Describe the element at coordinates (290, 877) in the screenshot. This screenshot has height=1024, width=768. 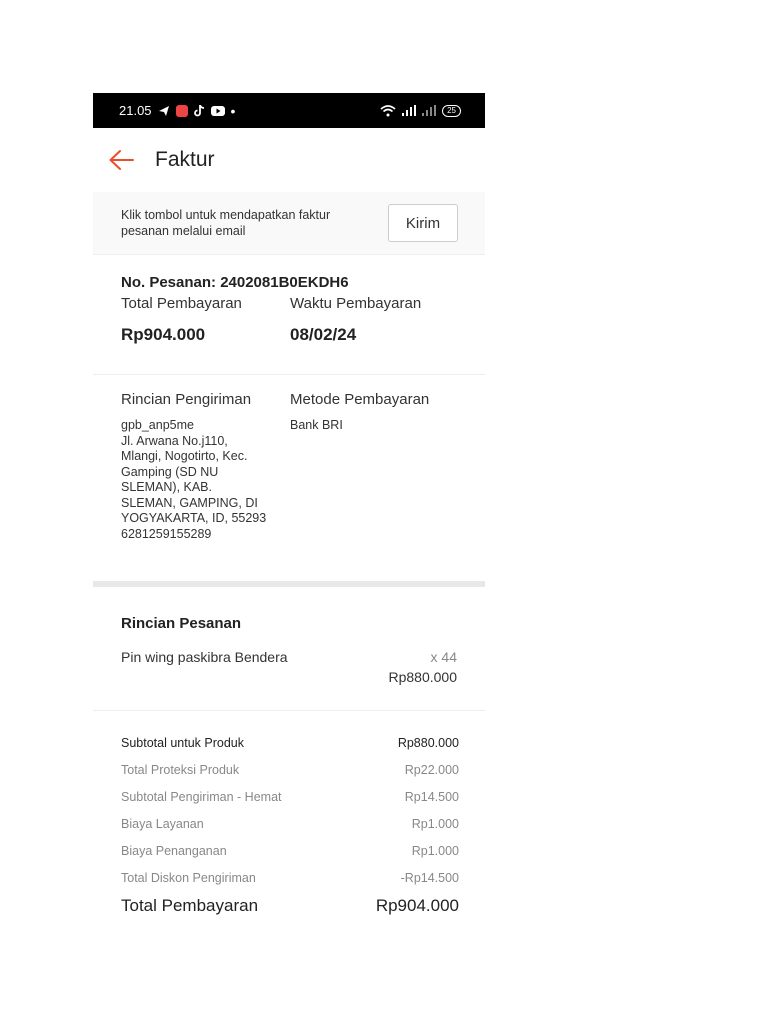
I see `summary-row: Total Diskon Pengiriman -Rp14.500` at that location.